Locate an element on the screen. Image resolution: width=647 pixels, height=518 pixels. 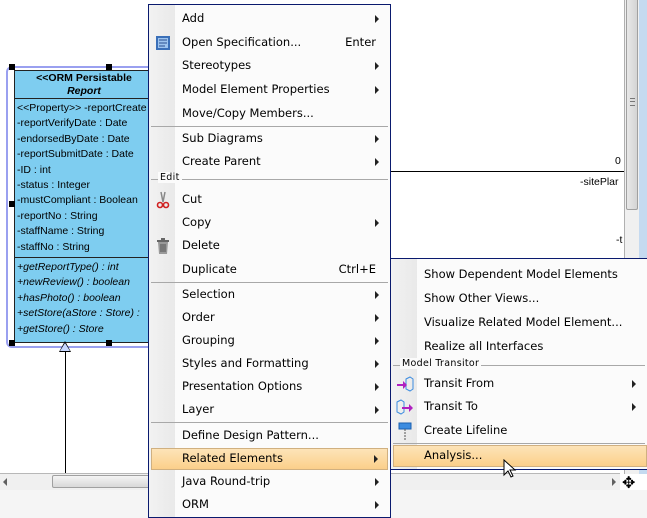
attribute: -ID : int is located at coordinates (85, 170).